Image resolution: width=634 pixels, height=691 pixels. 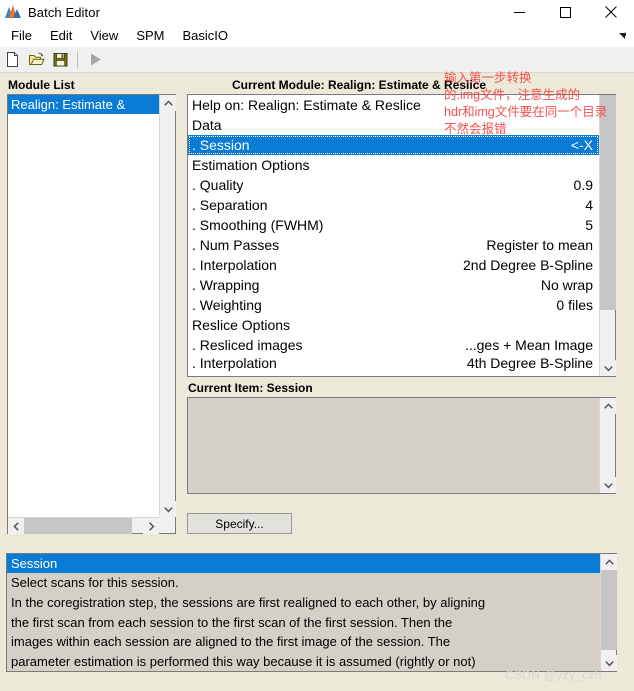 What do you see at coordinates (393, 165) in the screenshot?
I see `tree-row: Estimation Options` at bounding box center [393, 165].